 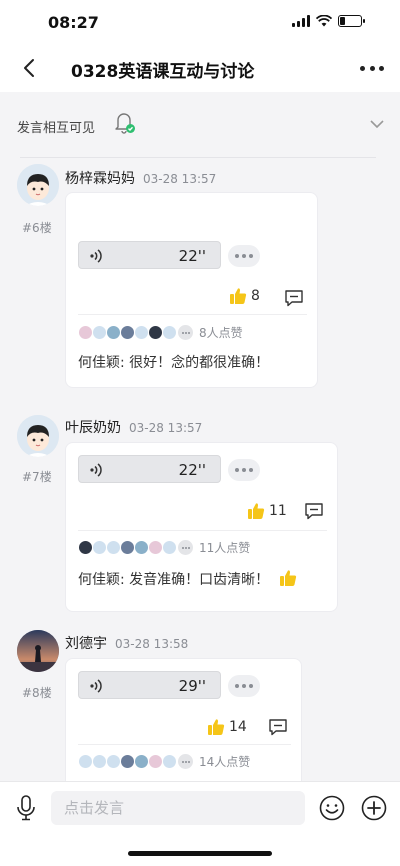 I want to click on post-time: 03-28 13:58, so click(x=152, y=644).